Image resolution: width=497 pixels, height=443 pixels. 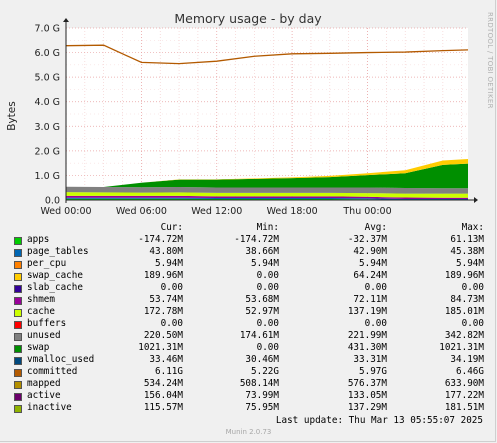 I want to click on y-tick-label: 5.0 G, so click(x=48, y=78).